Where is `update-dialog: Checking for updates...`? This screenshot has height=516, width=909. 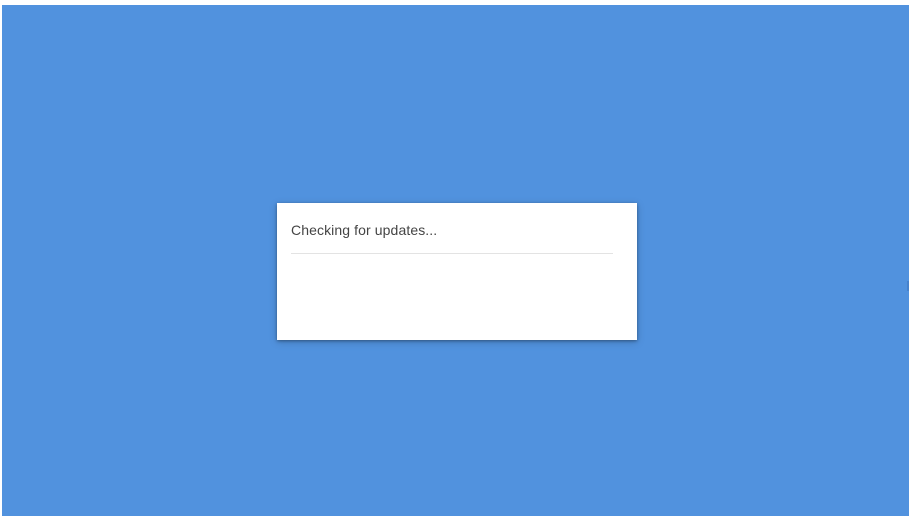
update-dialog: Checking for updates... is located at coordinates (457, 271).